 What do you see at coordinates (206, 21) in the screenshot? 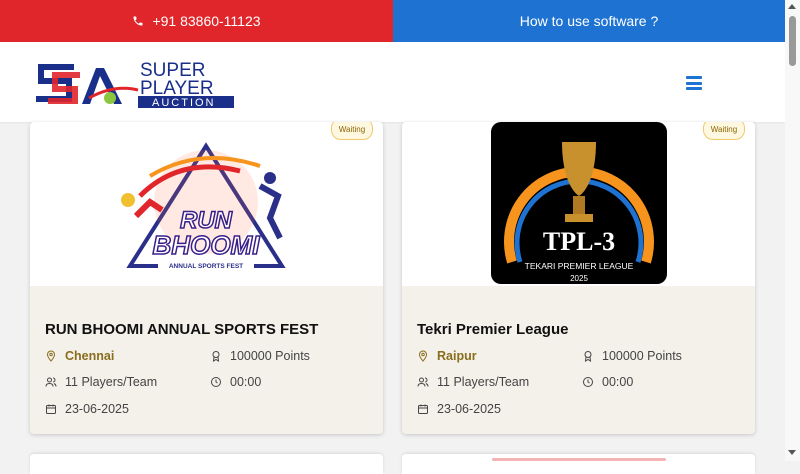
I see `phone-number: +91 83860-11123` at bounding box center [206, 21].